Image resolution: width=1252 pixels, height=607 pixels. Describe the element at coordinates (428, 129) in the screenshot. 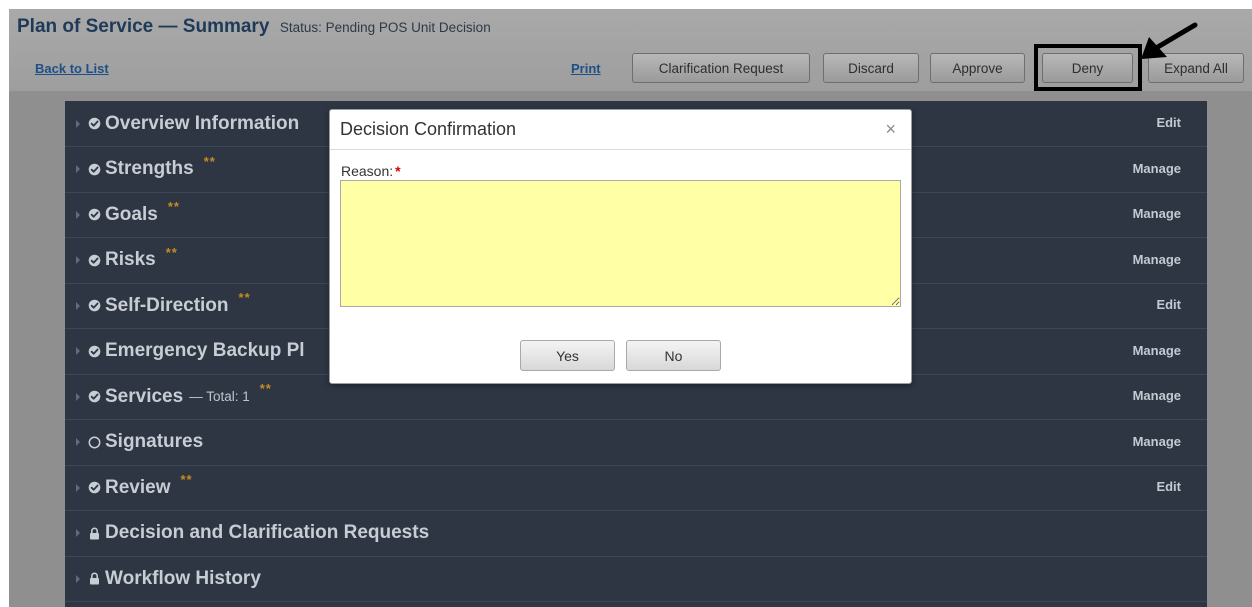

I see `dialog-title: Decision Confirmation` at that location.